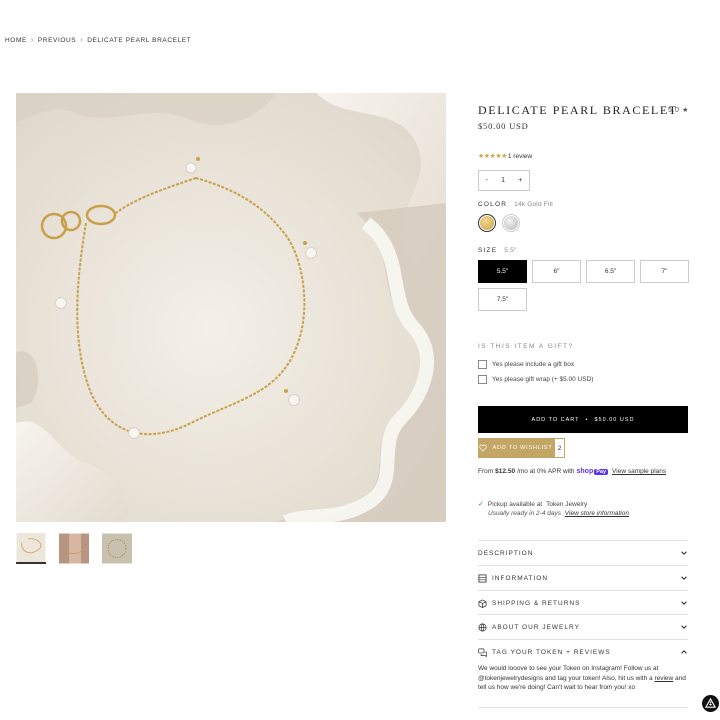 Image resolution: width=720 pixels, height=720 pixels. Describe the element at coordinates (482, 379) in the screenshot. I see `gift-wrap-checkbox` at that location.